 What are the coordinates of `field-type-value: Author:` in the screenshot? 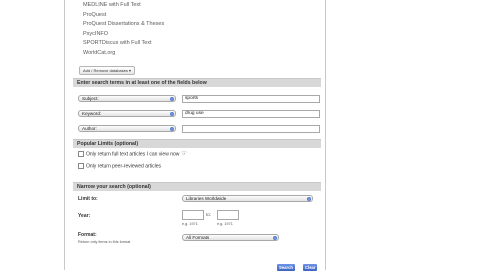 It's located at (89, 128).